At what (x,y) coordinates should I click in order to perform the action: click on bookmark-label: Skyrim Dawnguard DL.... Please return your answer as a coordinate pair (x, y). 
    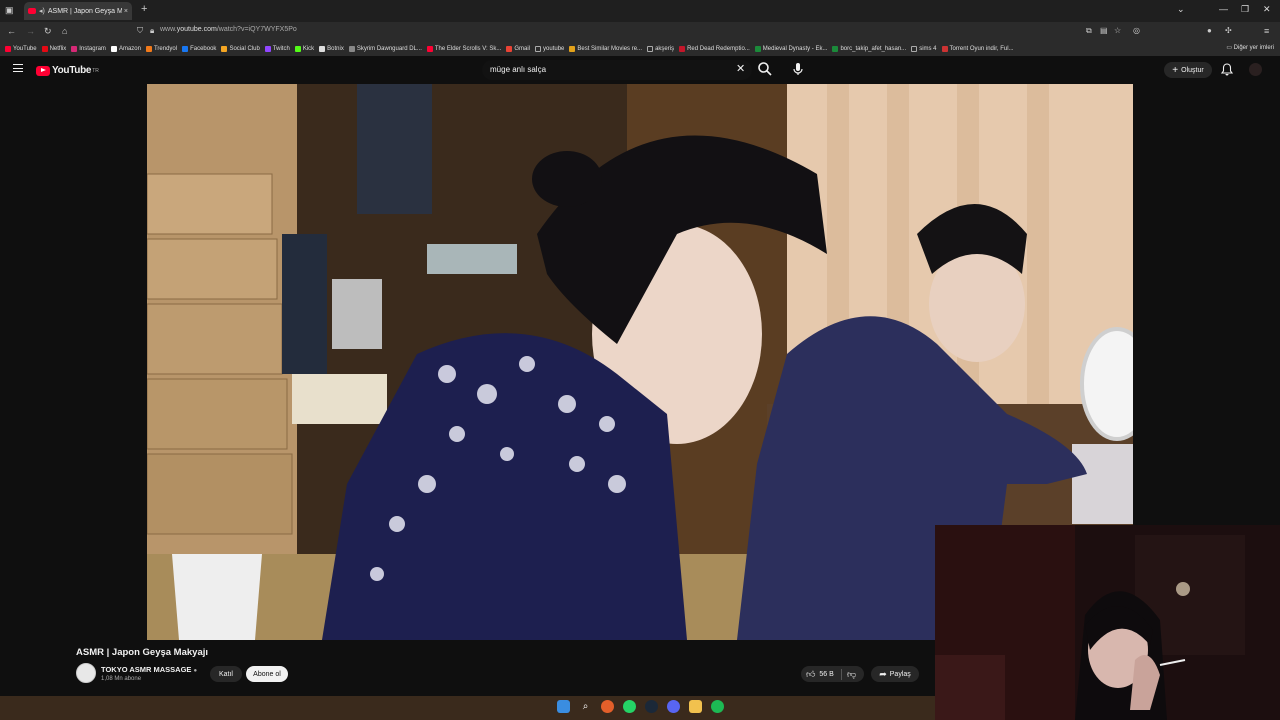
    Looking at the image, I should click on (389, 49).